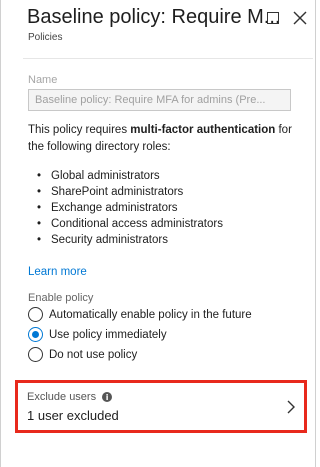 The width and height of the screenshot is (320, 467). I want to click on exclude-users-value: 1 user excluded, so click(73, 415).